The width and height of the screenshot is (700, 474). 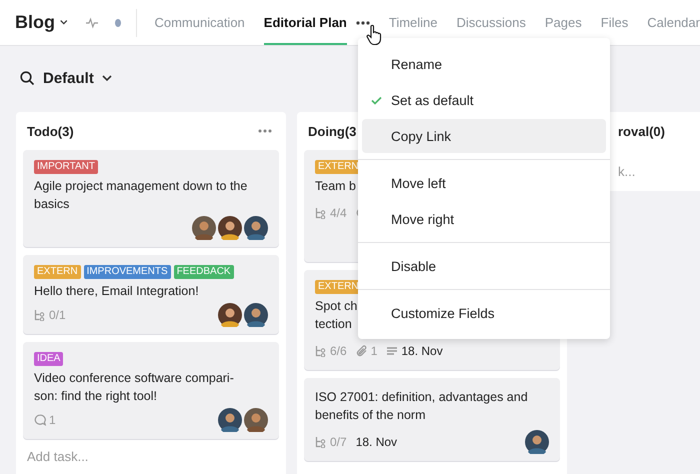 I want to click on project-title: Blog, so click(x=35, y=22).